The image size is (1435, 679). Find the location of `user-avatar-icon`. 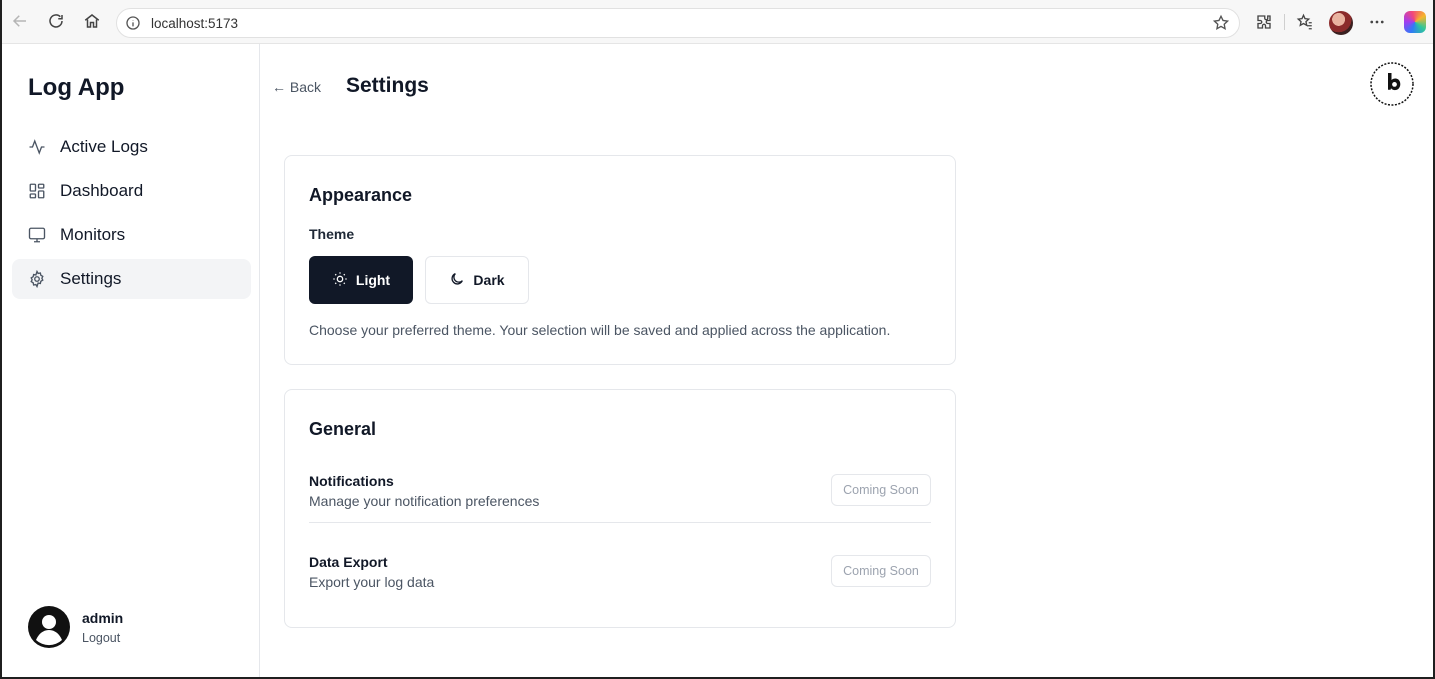

user-avatar-icon is located at coordinates (49, 627).